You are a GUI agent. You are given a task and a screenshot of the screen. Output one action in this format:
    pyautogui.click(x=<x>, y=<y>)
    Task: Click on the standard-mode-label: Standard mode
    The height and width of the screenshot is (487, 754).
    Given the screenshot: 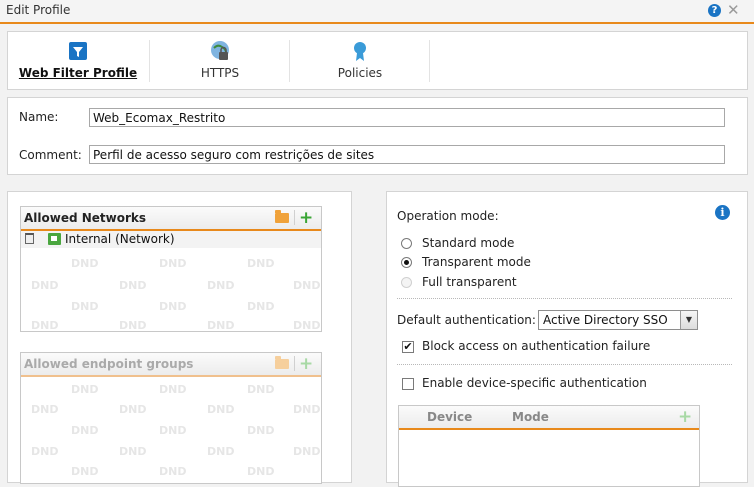 What is the action you would take?
    pyautogui.click(x=468, y=243)
    